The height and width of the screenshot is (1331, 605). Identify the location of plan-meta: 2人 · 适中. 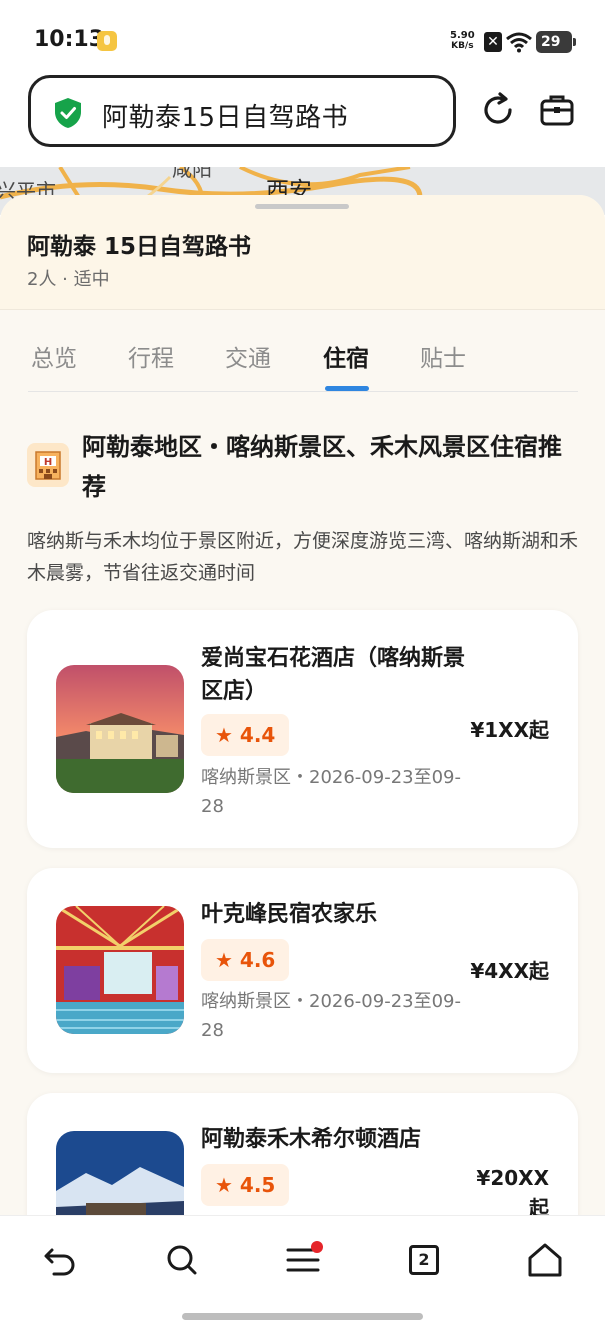
(68, 279).